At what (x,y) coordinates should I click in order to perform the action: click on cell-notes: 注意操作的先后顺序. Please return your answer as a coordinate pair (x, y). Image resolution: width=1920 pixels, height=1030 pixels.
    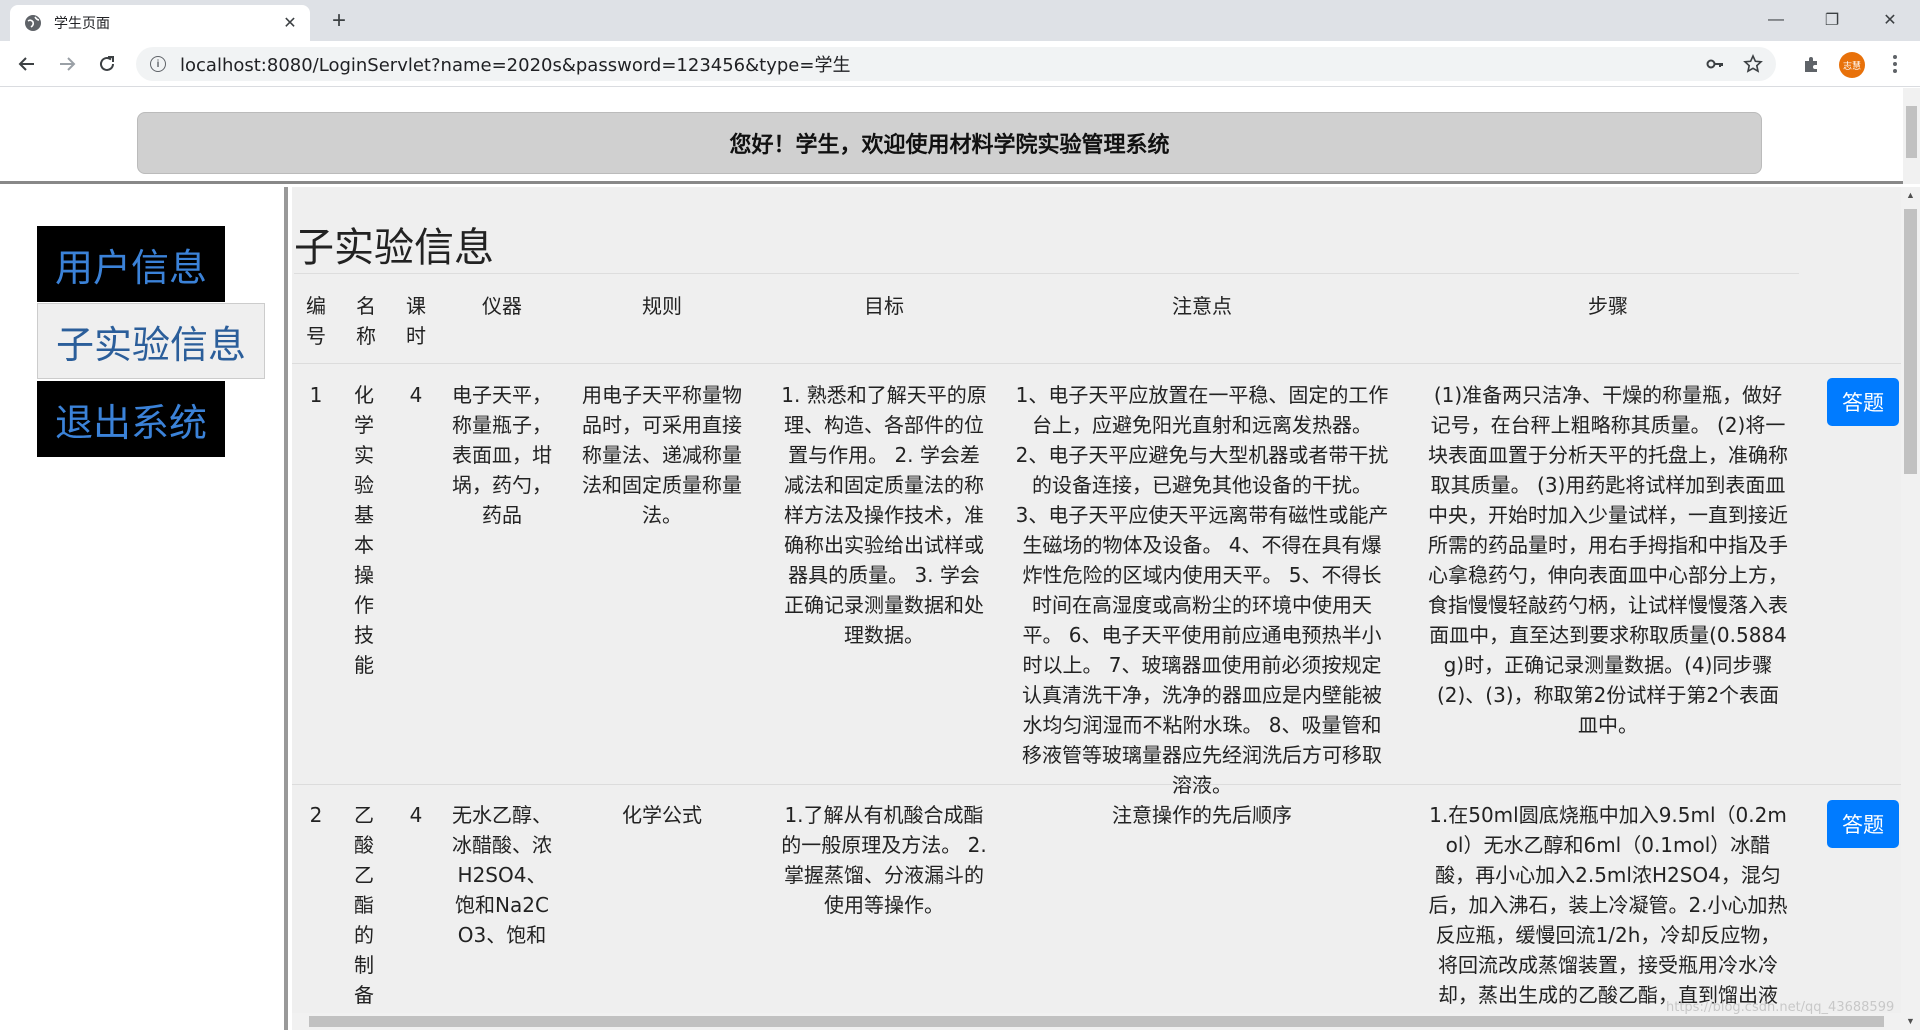
    Looking at the image, I should click on (1202, 815).